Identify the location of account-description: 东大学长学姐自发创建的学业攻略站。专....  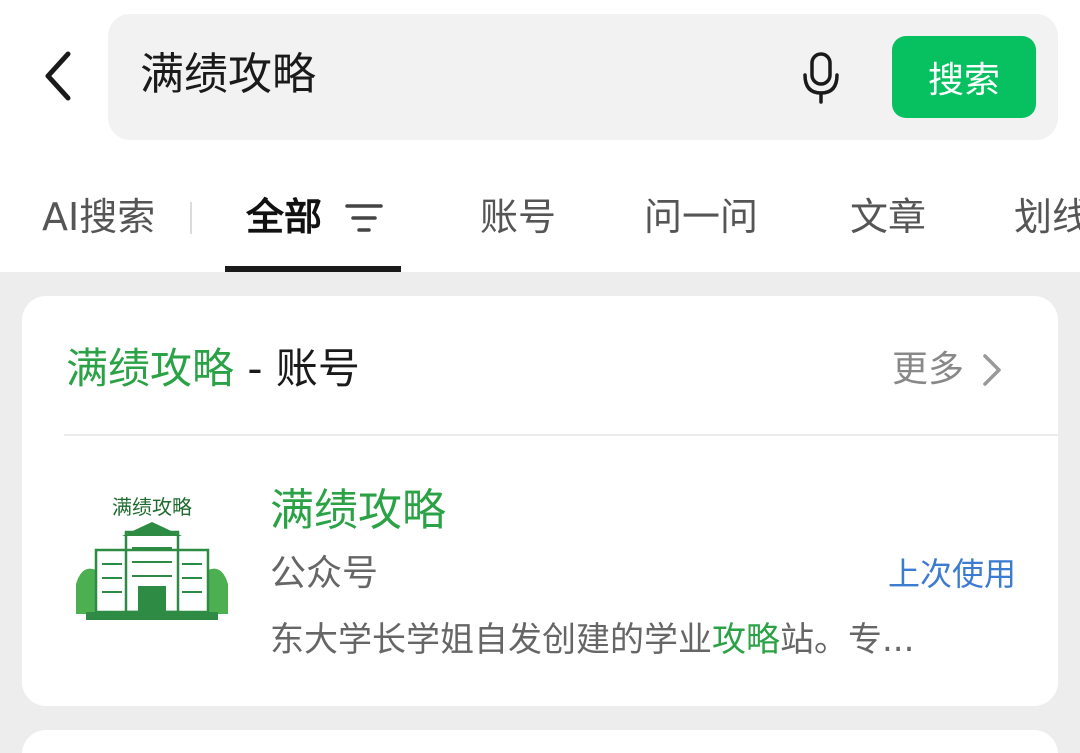
(650, 640).